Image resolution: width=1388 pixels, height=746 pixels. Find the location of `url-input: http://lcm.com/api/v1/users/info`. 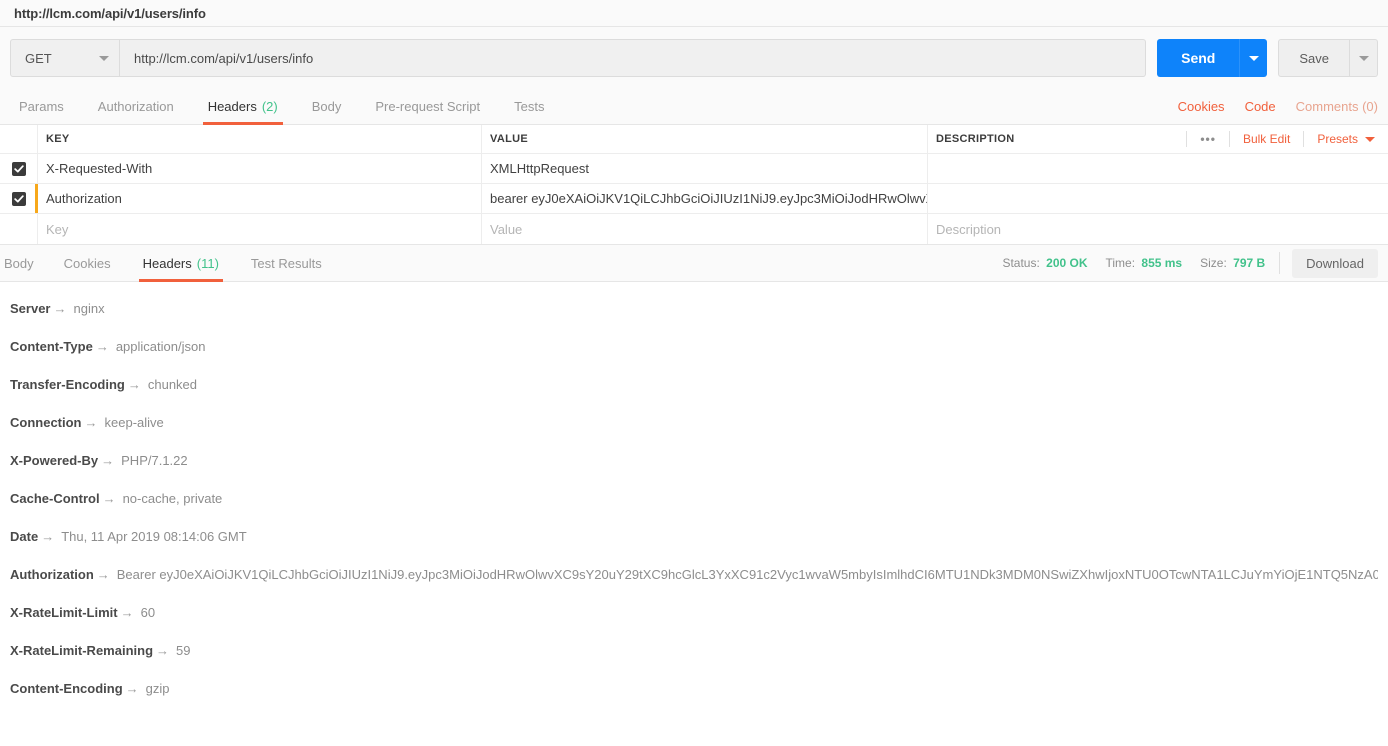

url-input: http://lcm.com/api/v1/users/info is located at coordinates (633, 58).